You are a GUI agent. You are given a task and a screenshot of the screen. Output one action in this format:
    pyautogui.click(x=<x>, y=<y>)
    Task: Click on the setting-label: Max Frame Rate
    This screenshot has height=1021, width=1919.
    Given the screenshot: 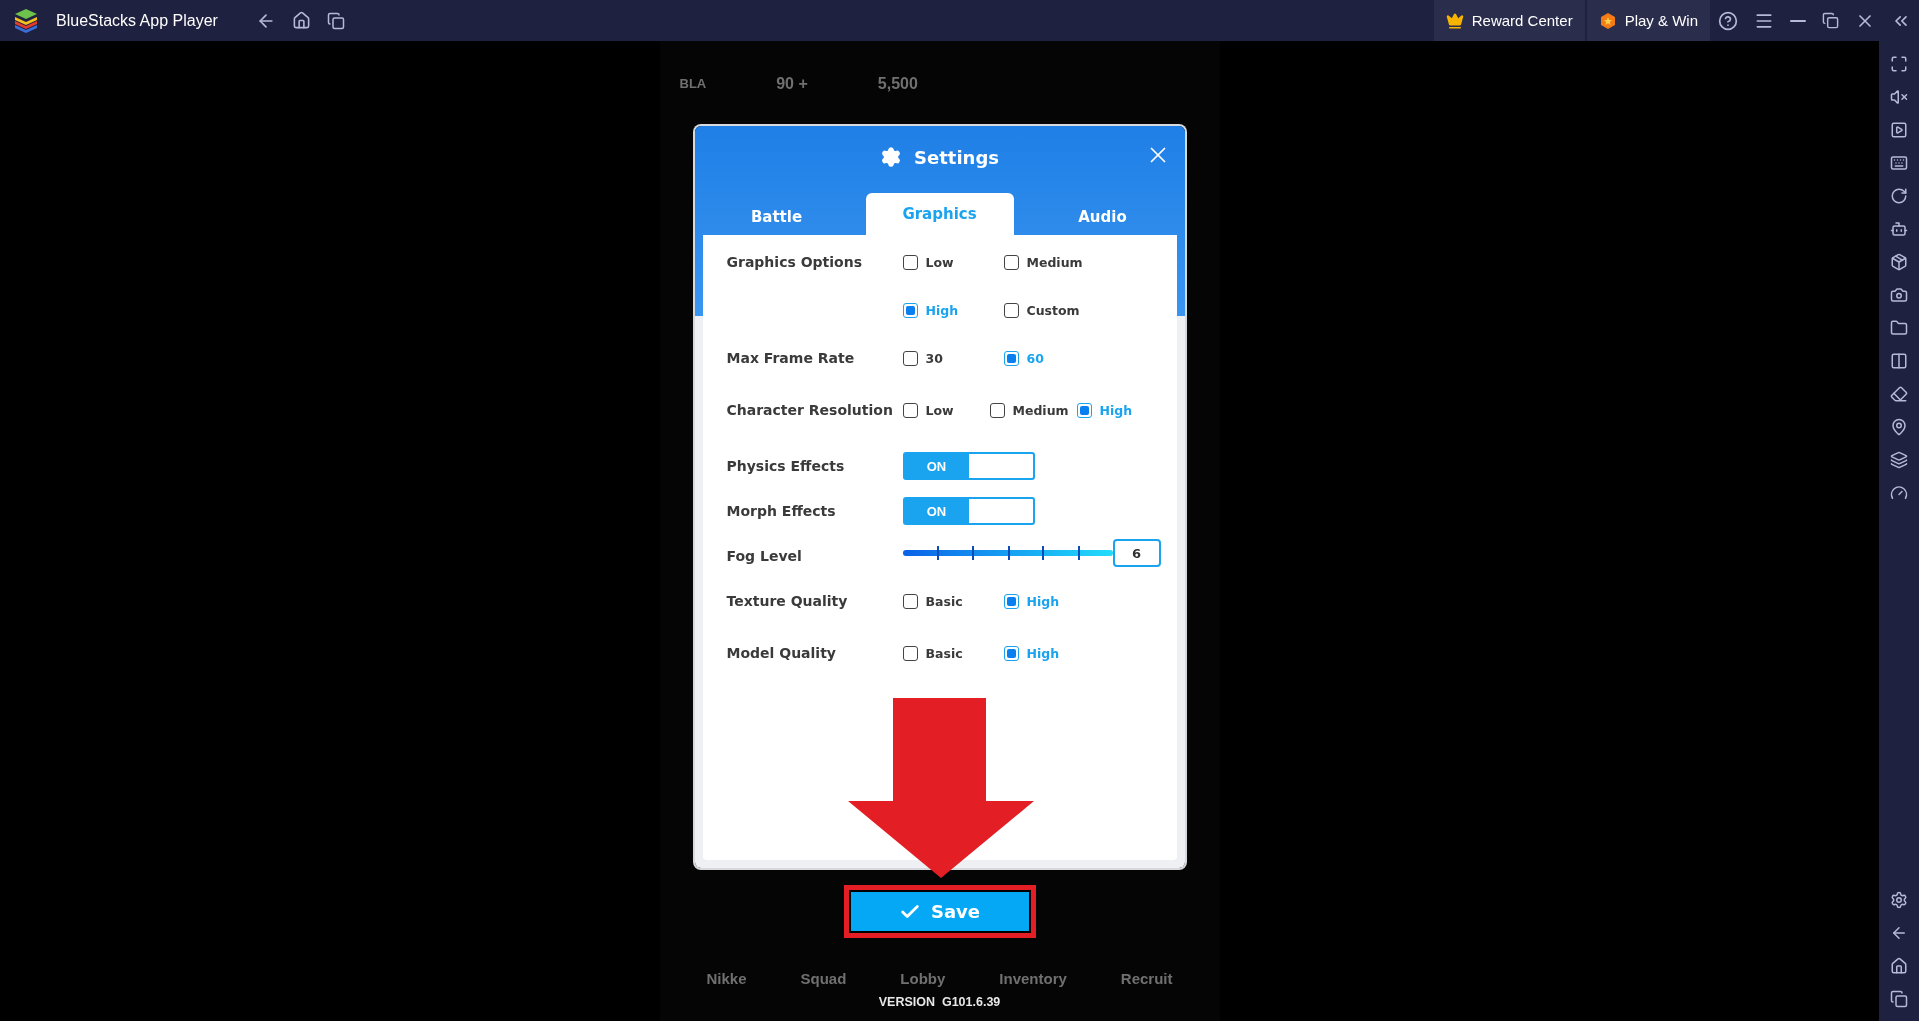 What is the action you would take?
    pyautogui.click(x=791, y=358)
    